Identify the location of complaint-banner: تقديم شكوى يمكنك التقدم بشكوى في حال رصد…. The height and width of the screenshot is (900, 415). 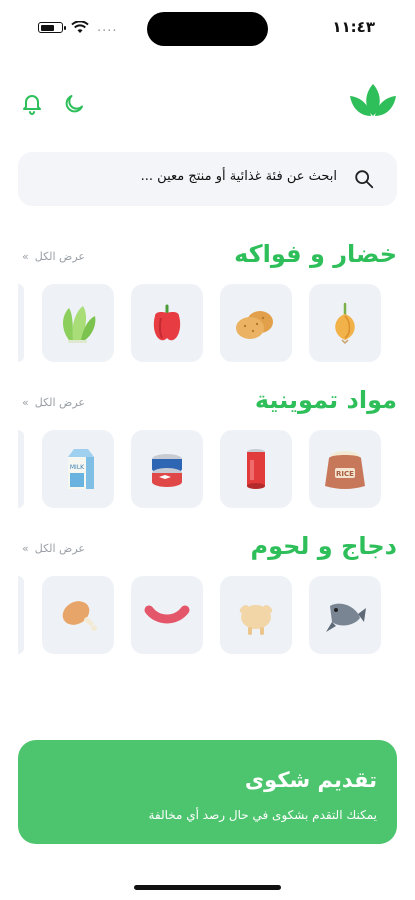
(207, 792).